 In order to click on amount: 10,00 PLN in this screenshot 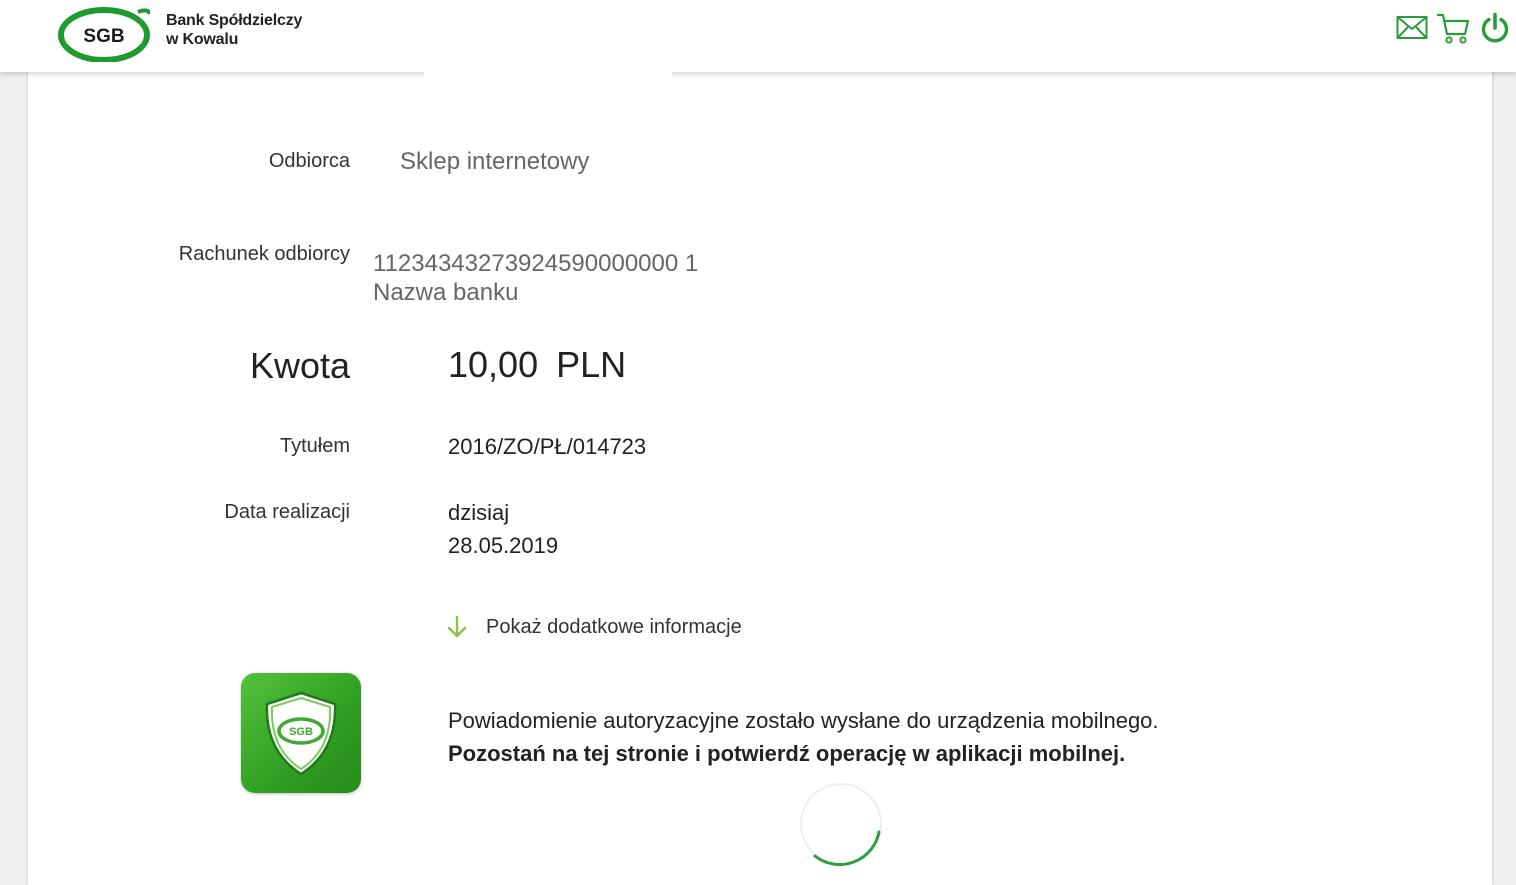, I will do `click(537, 365)`.